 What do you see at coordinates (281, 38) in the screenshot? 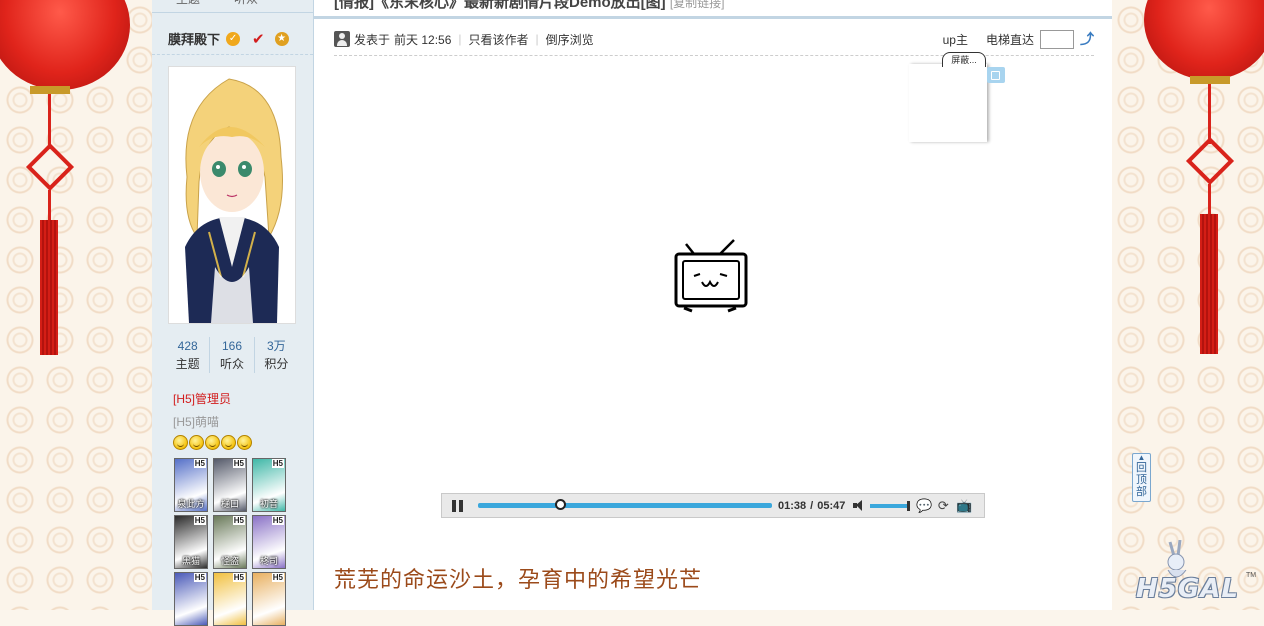
I see `award-ribbon-icon: ★` at bounding box center [281, 38].